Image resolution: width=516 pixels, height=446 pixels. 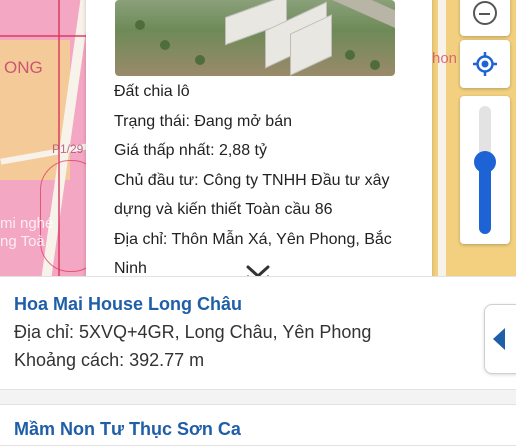 I want to click on map-road, so click(x=442, y=145).